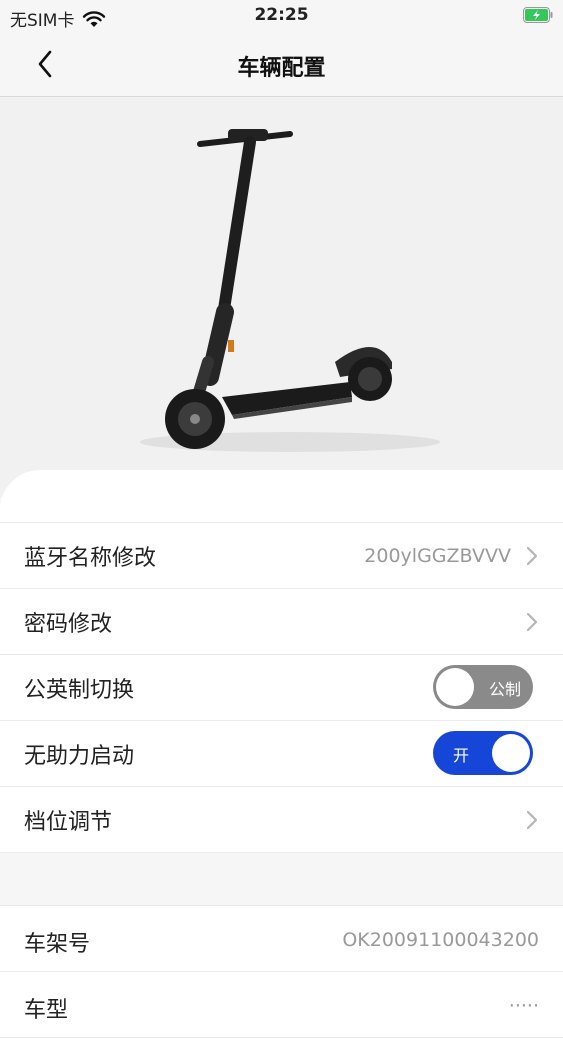 Image resolution: width=563 pixels, height=1038 pixels. Describe the element at coordinates (281, 1005) in the screenshot. I see `model-row: 车型 ·····` at that location.